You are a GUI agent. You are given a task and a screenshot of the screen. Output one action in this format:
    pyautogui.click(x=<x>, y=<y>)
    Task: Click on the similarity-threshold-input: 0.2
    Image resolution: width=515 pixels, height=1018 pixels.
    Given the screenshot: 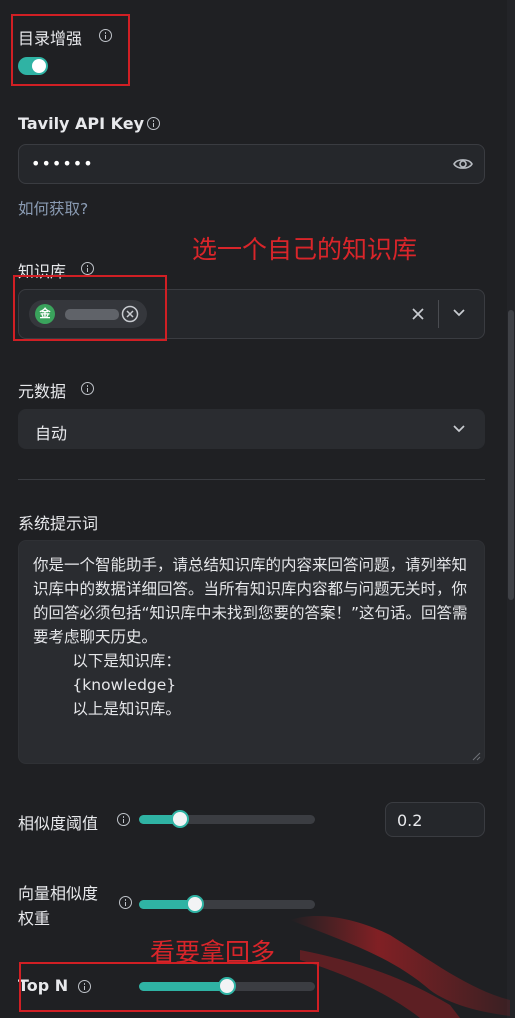 What is the action you would take?
    pyautogui.click(x=435, y=819)
    